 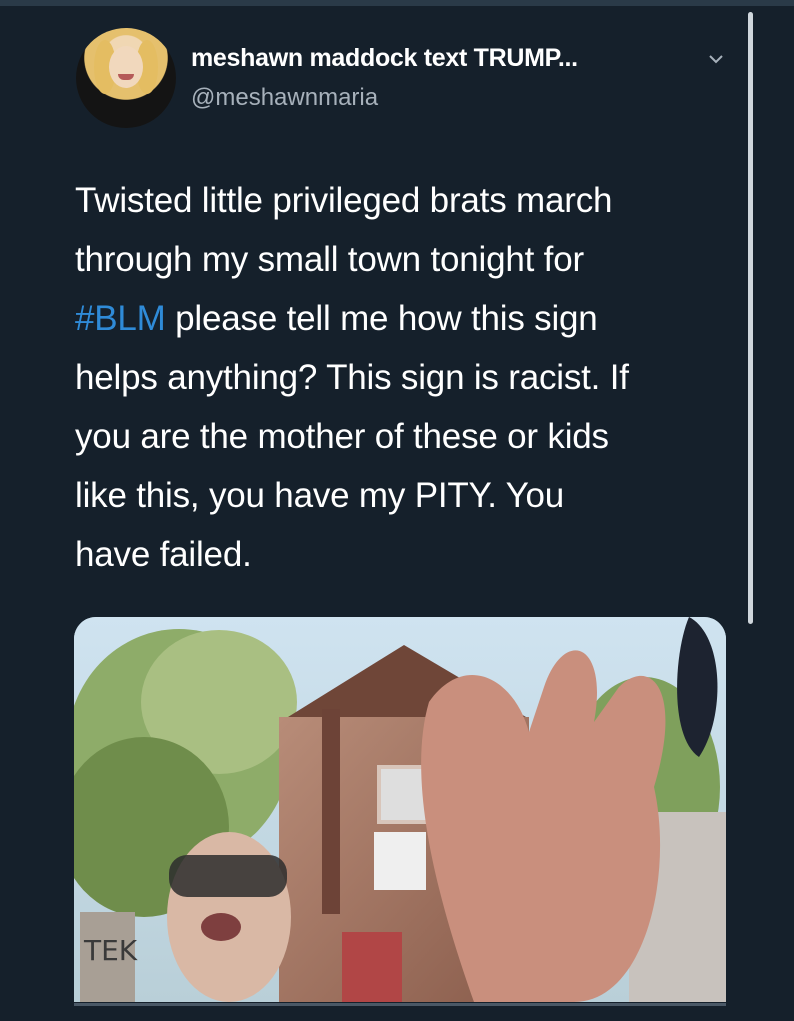 I want to click on tweet-line-2: through my small town tonight for, so click(x=329, y=259).